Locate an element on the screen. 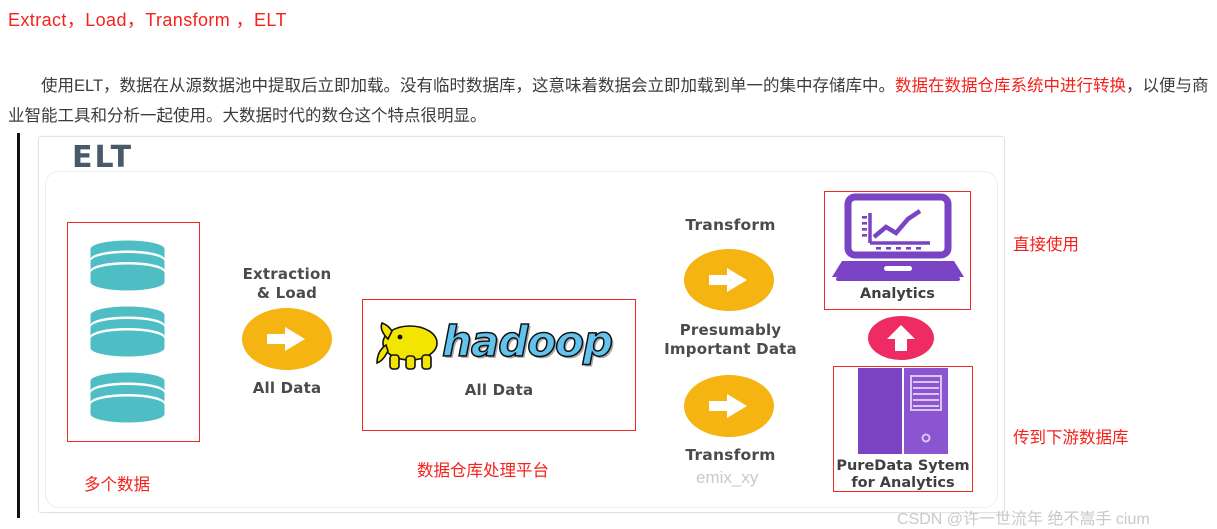 Image resolution: width=1217 pixels, height=529 pixels. arrow-right-icon-transform-upper is located at coordinates (729, 280).